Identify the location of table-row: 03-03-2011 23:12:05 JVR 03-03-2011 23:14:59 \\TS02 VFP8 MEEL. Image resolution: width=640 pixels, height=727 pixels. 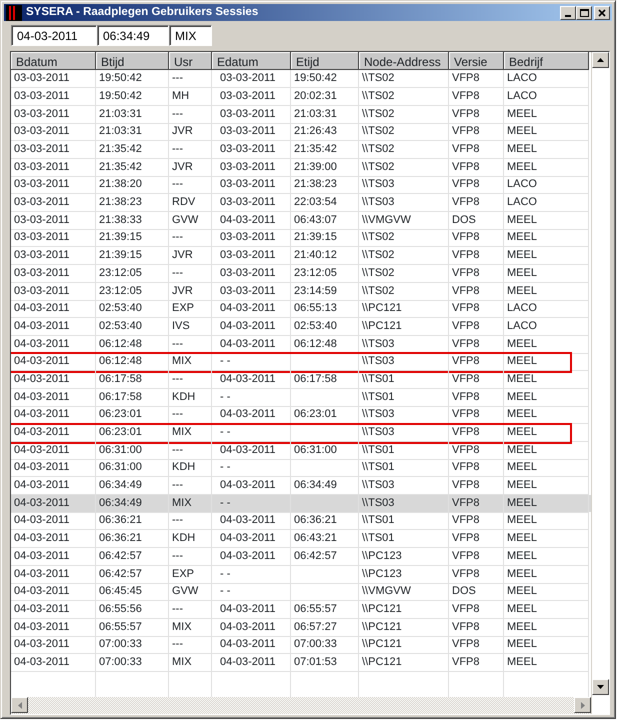
(301, 291).